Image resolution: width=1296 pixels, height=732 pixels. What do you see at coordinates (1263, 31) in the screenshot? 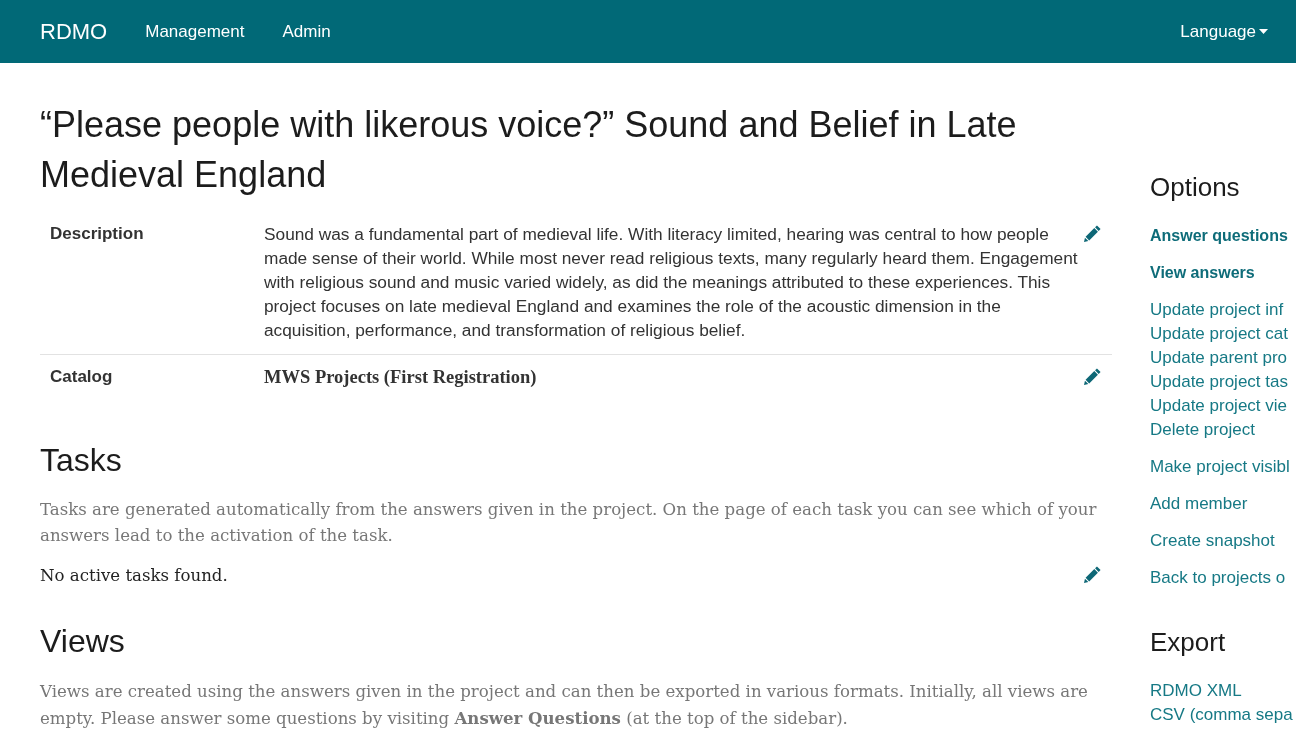
I see `caret-icon` at bounding box center [1263, 31].